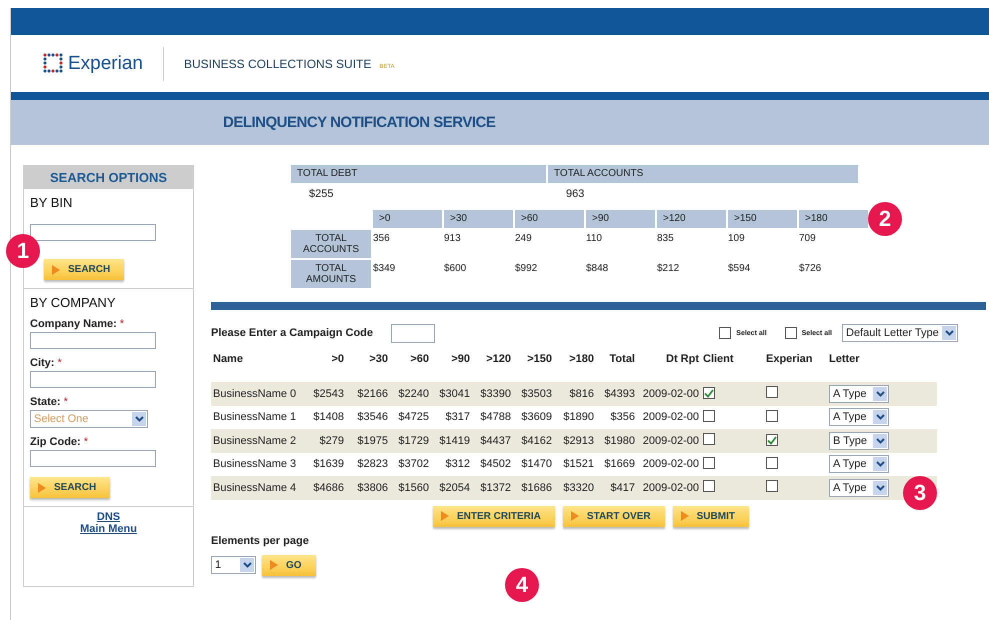 The image size is (989, 620). Describe the element at coordinates (859, 441) in the screenshot. I see `letter-select: B Type` at that location.